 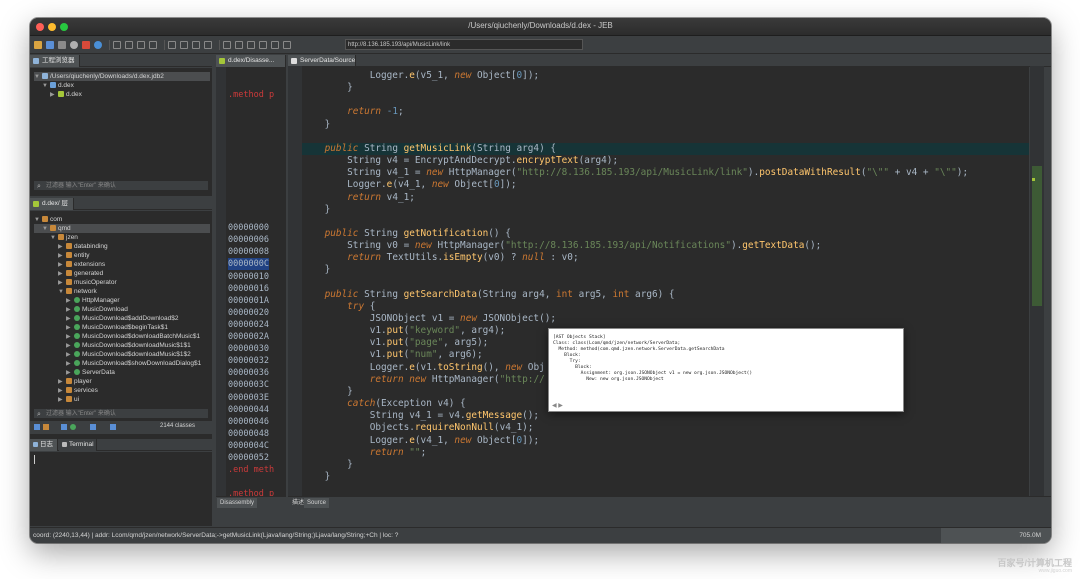 What do you see at coordinates (78, 445) in the screenshot?
I see `tab-terminal: Terminal` at bounding box center [78, 445].